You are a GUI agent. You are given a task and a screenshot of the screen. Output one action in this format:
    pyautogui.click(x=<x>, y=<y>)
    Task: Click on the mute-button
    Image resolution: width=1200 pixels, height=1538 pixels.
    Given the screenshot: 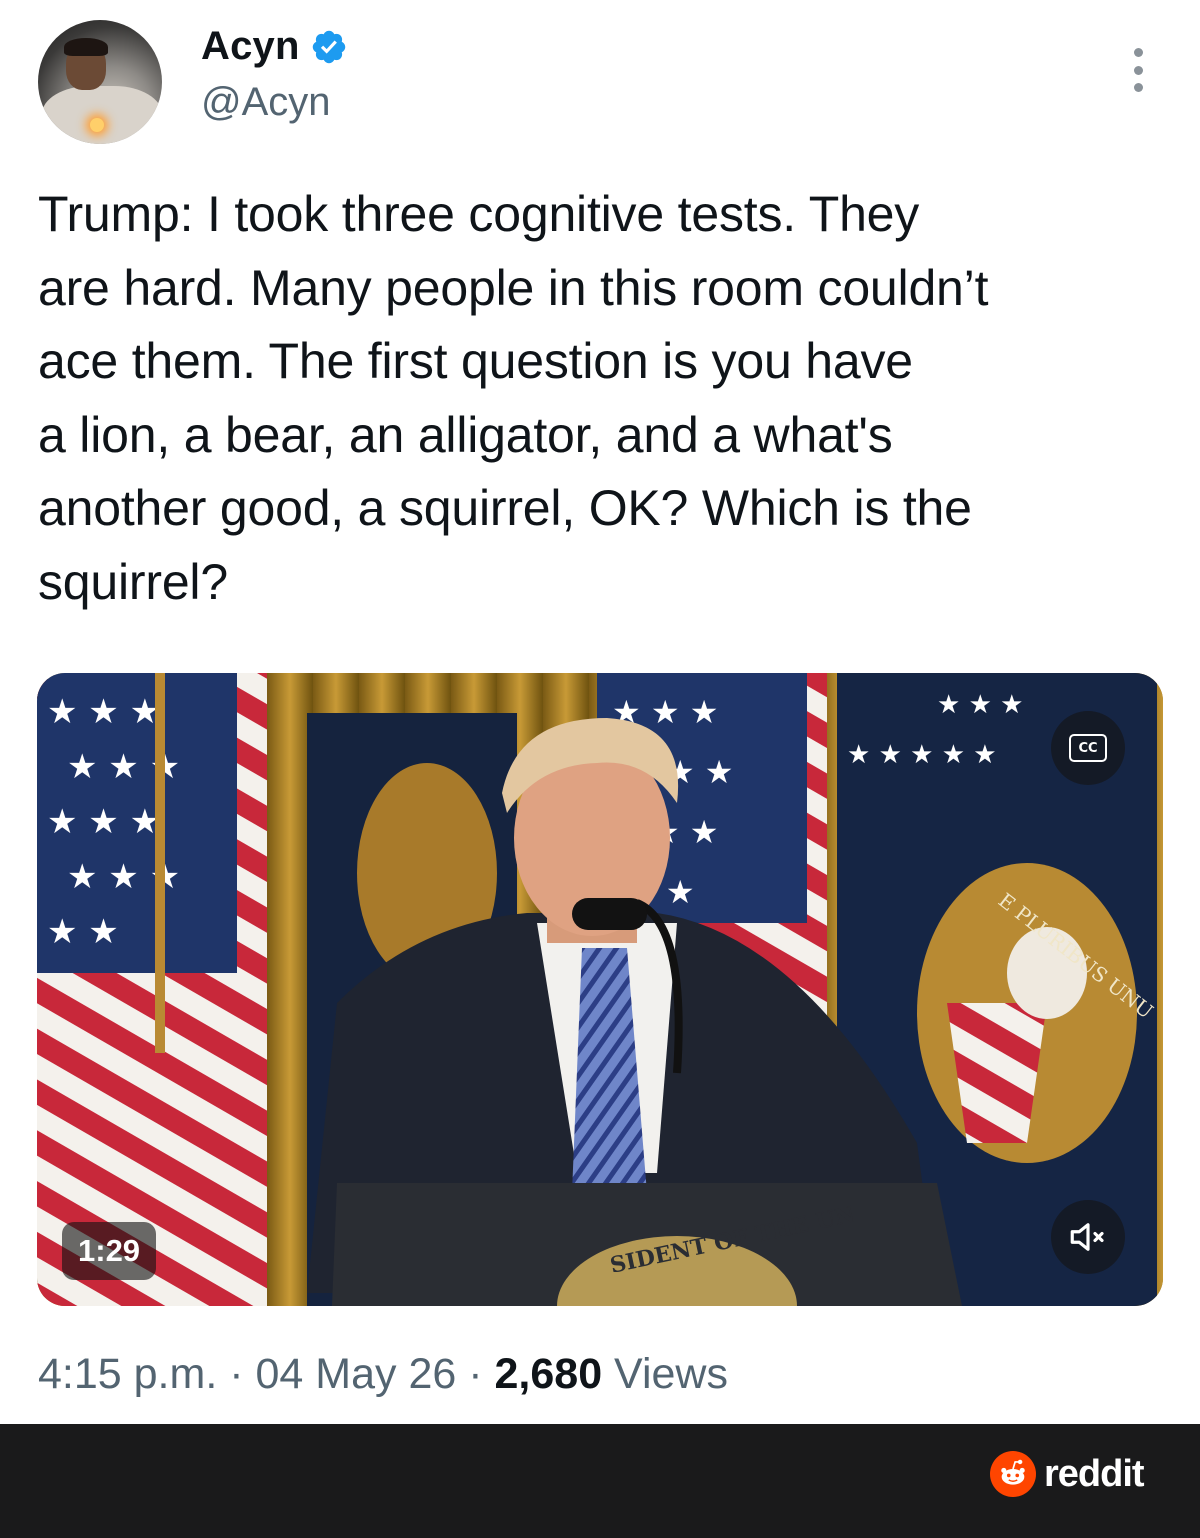 What is the action you would take?
    pyautogui.click(x=1088, y=1237)
    